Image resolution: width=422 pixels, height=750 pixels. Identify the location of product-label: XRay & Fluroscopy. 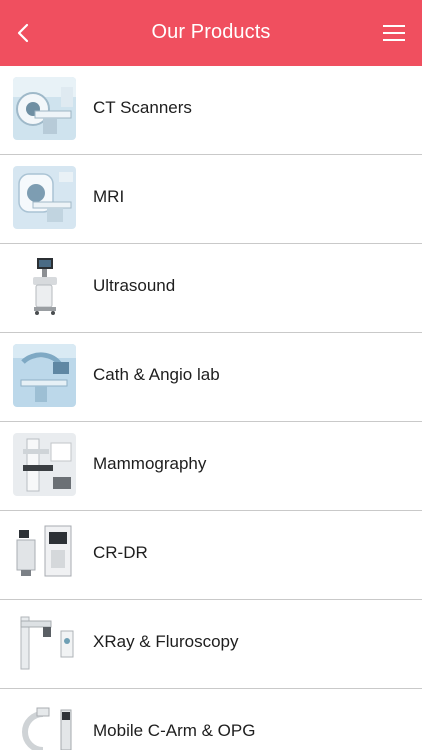
(166, 641).